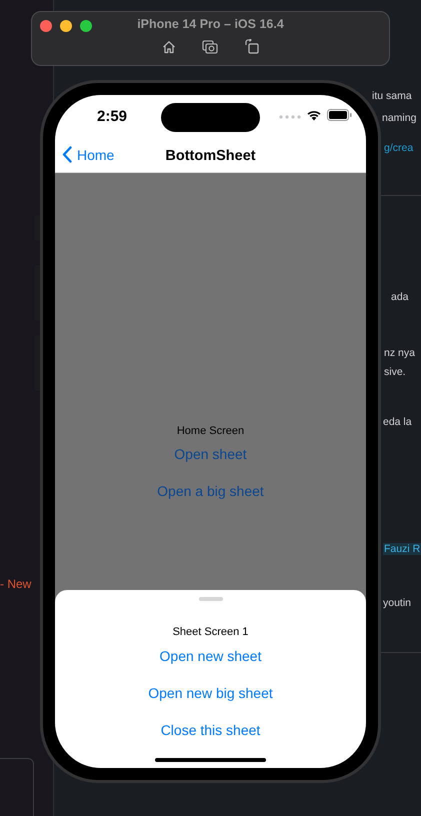 This screenshot has width=421, height=816. Describe the element at coordinates (86, 26) in the screenshot. I see `zoom-button` at that location.